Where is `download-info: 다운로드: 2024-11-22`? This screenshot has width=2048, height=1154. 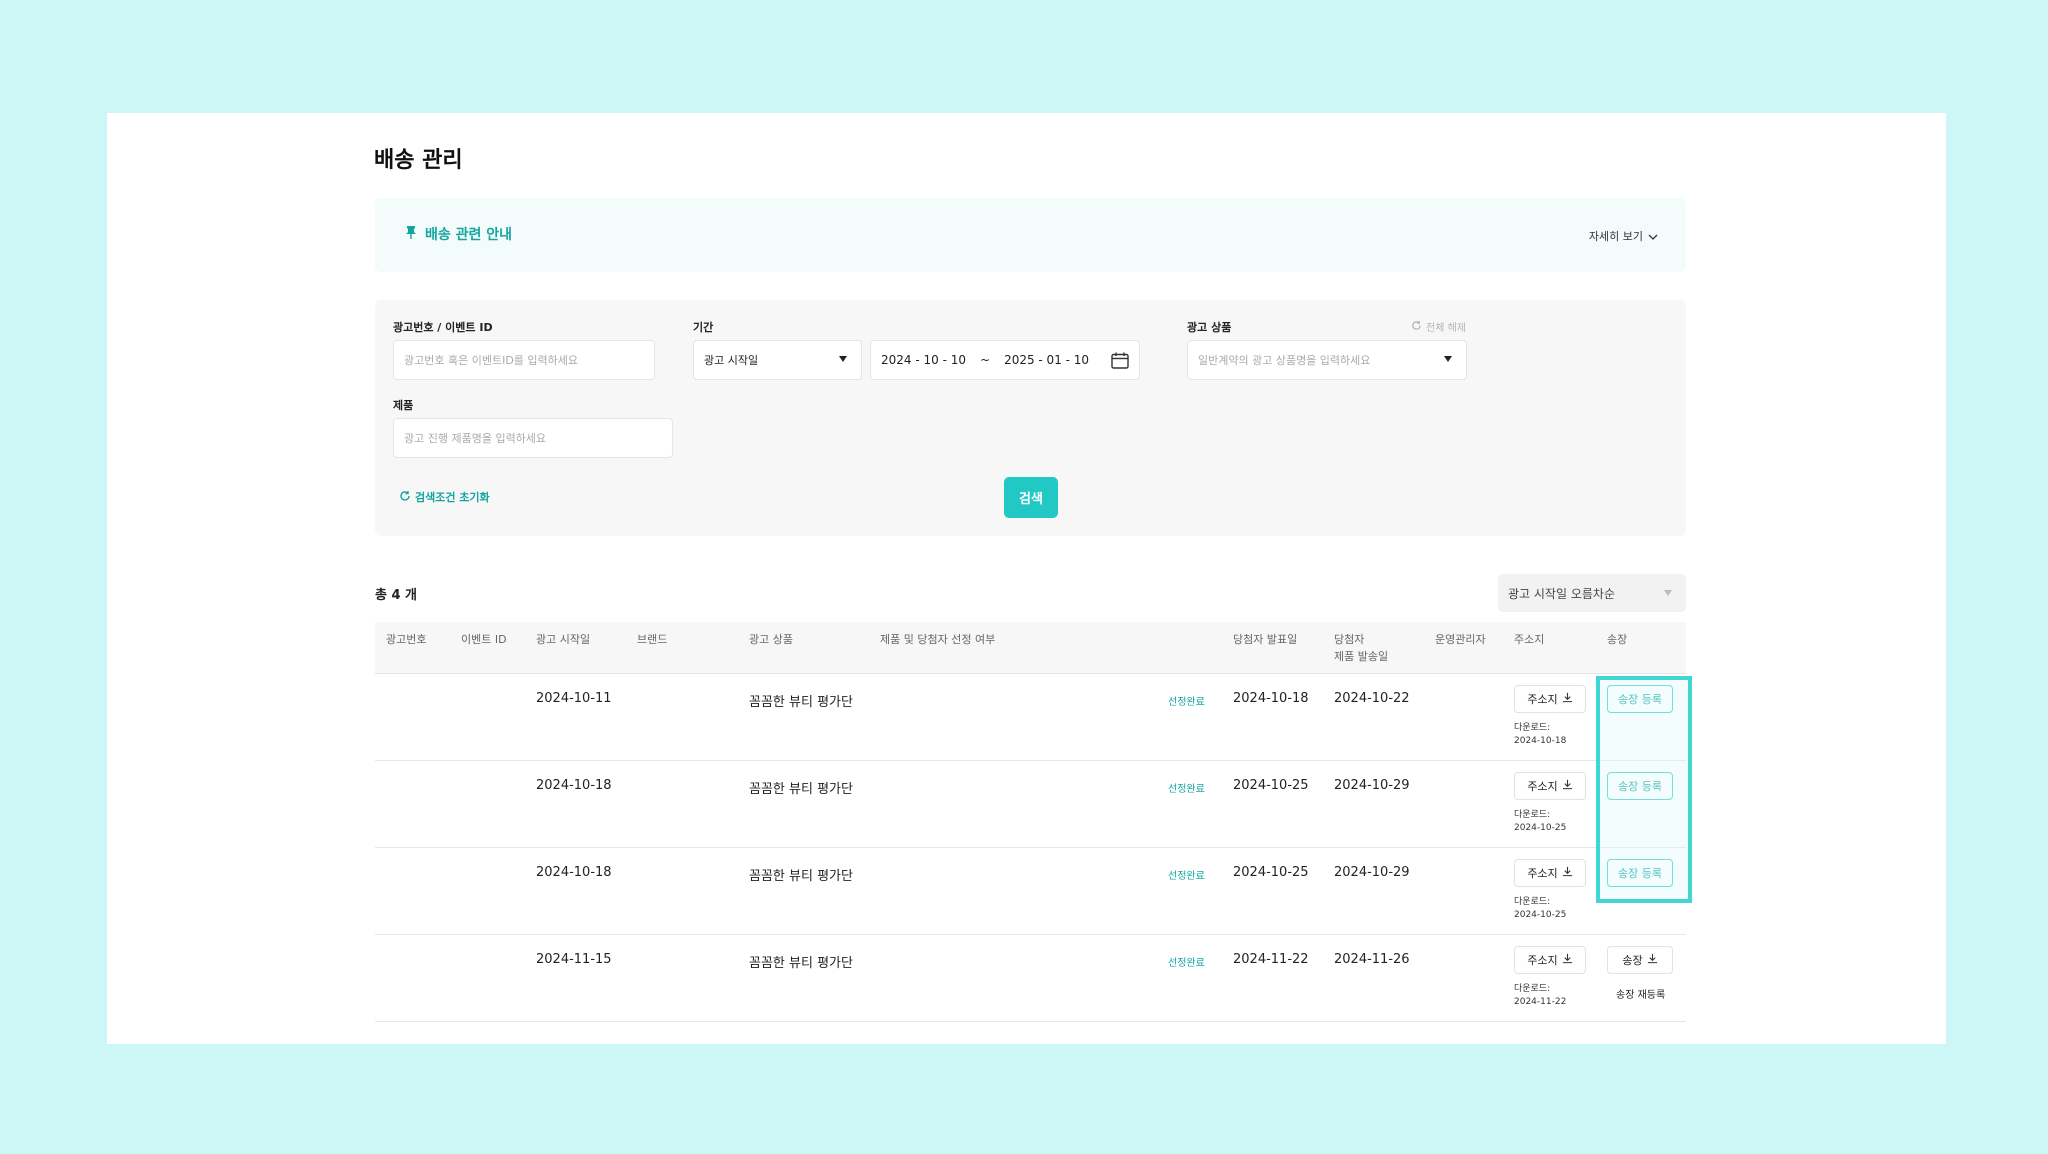
download-info: 다운로드: 2024-11-22 is located at coordinates (1540, 995).